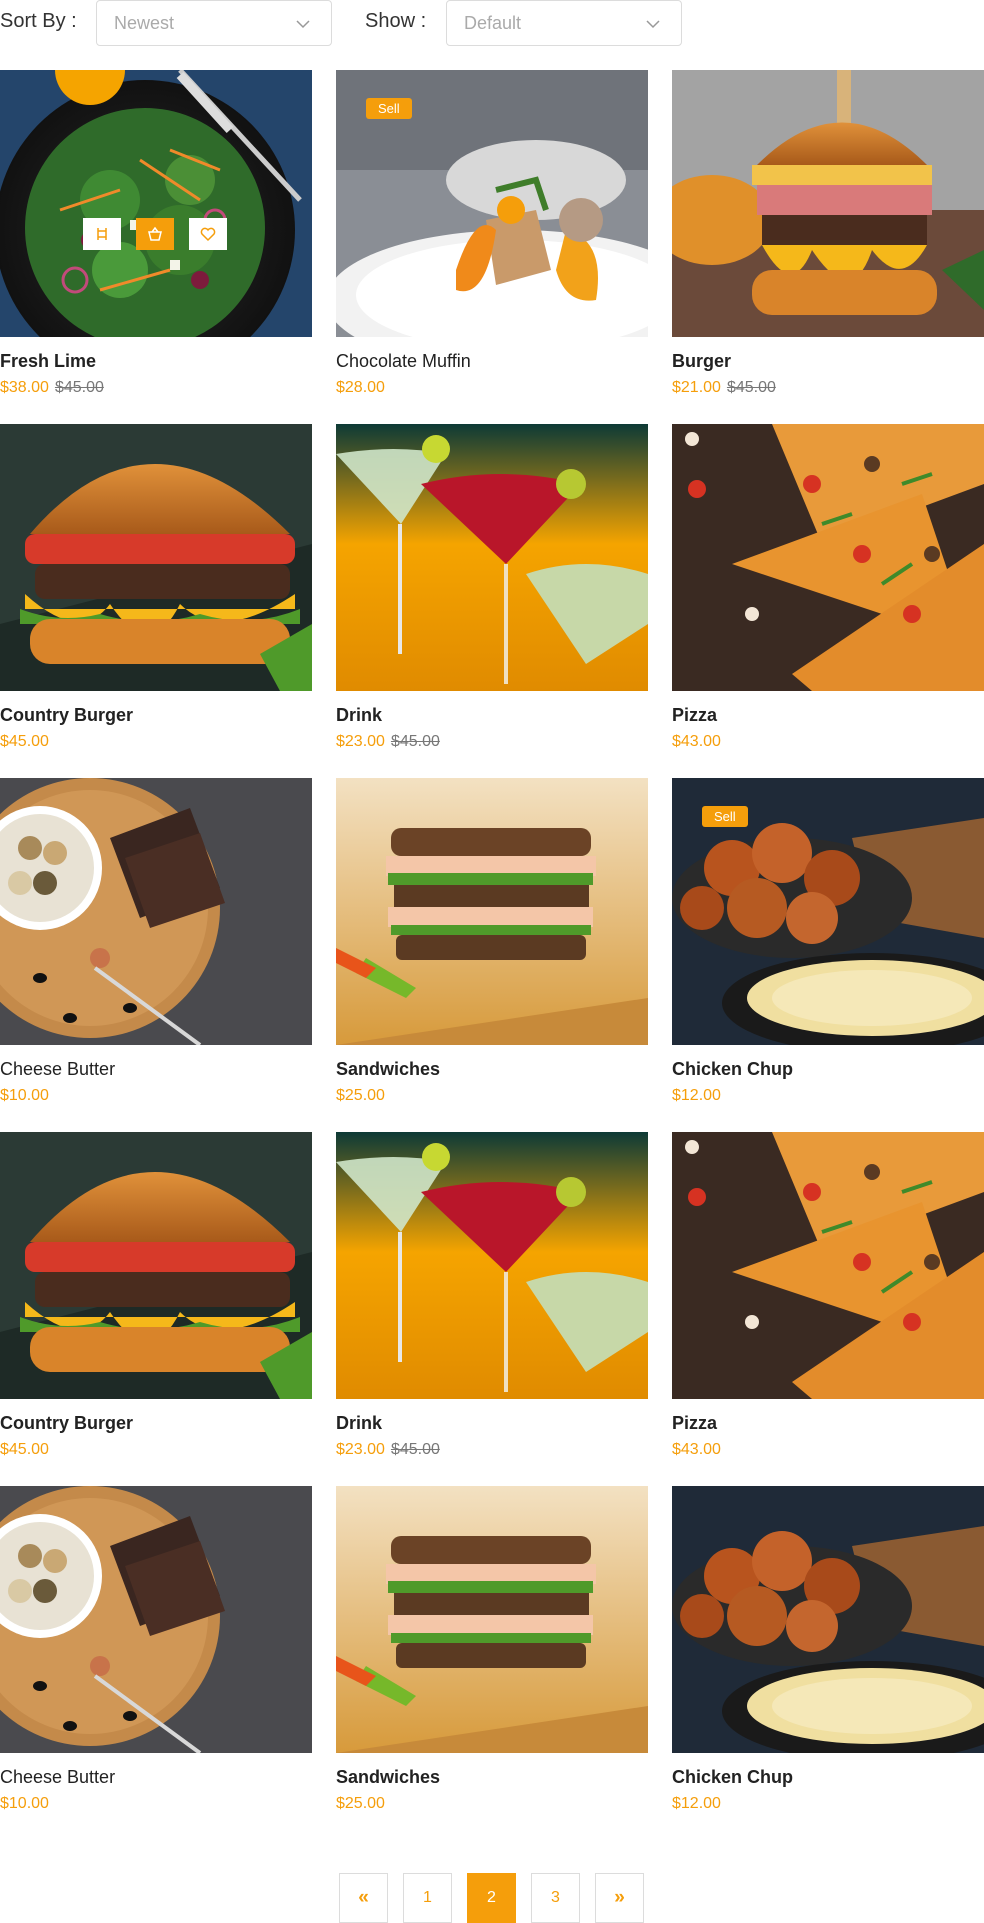  Describe the element at coordinates (48, 361) in the screenshot. I see `product-name: Fresh Lime` at that location.